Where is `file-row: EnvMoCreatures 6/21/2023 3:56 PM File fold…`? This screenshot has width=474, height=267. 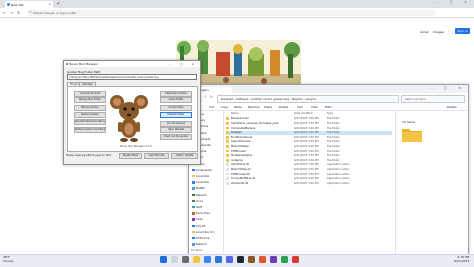
file-row: EnvMoCreatures 6/21/2023 3:56 PM File fold… is located at coordinates (309, 137).